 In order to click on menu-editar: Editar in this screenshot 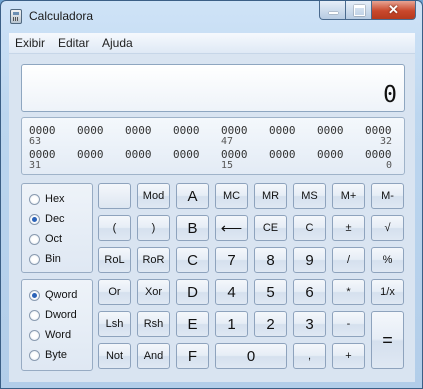, I will do `click(73, 43)`.